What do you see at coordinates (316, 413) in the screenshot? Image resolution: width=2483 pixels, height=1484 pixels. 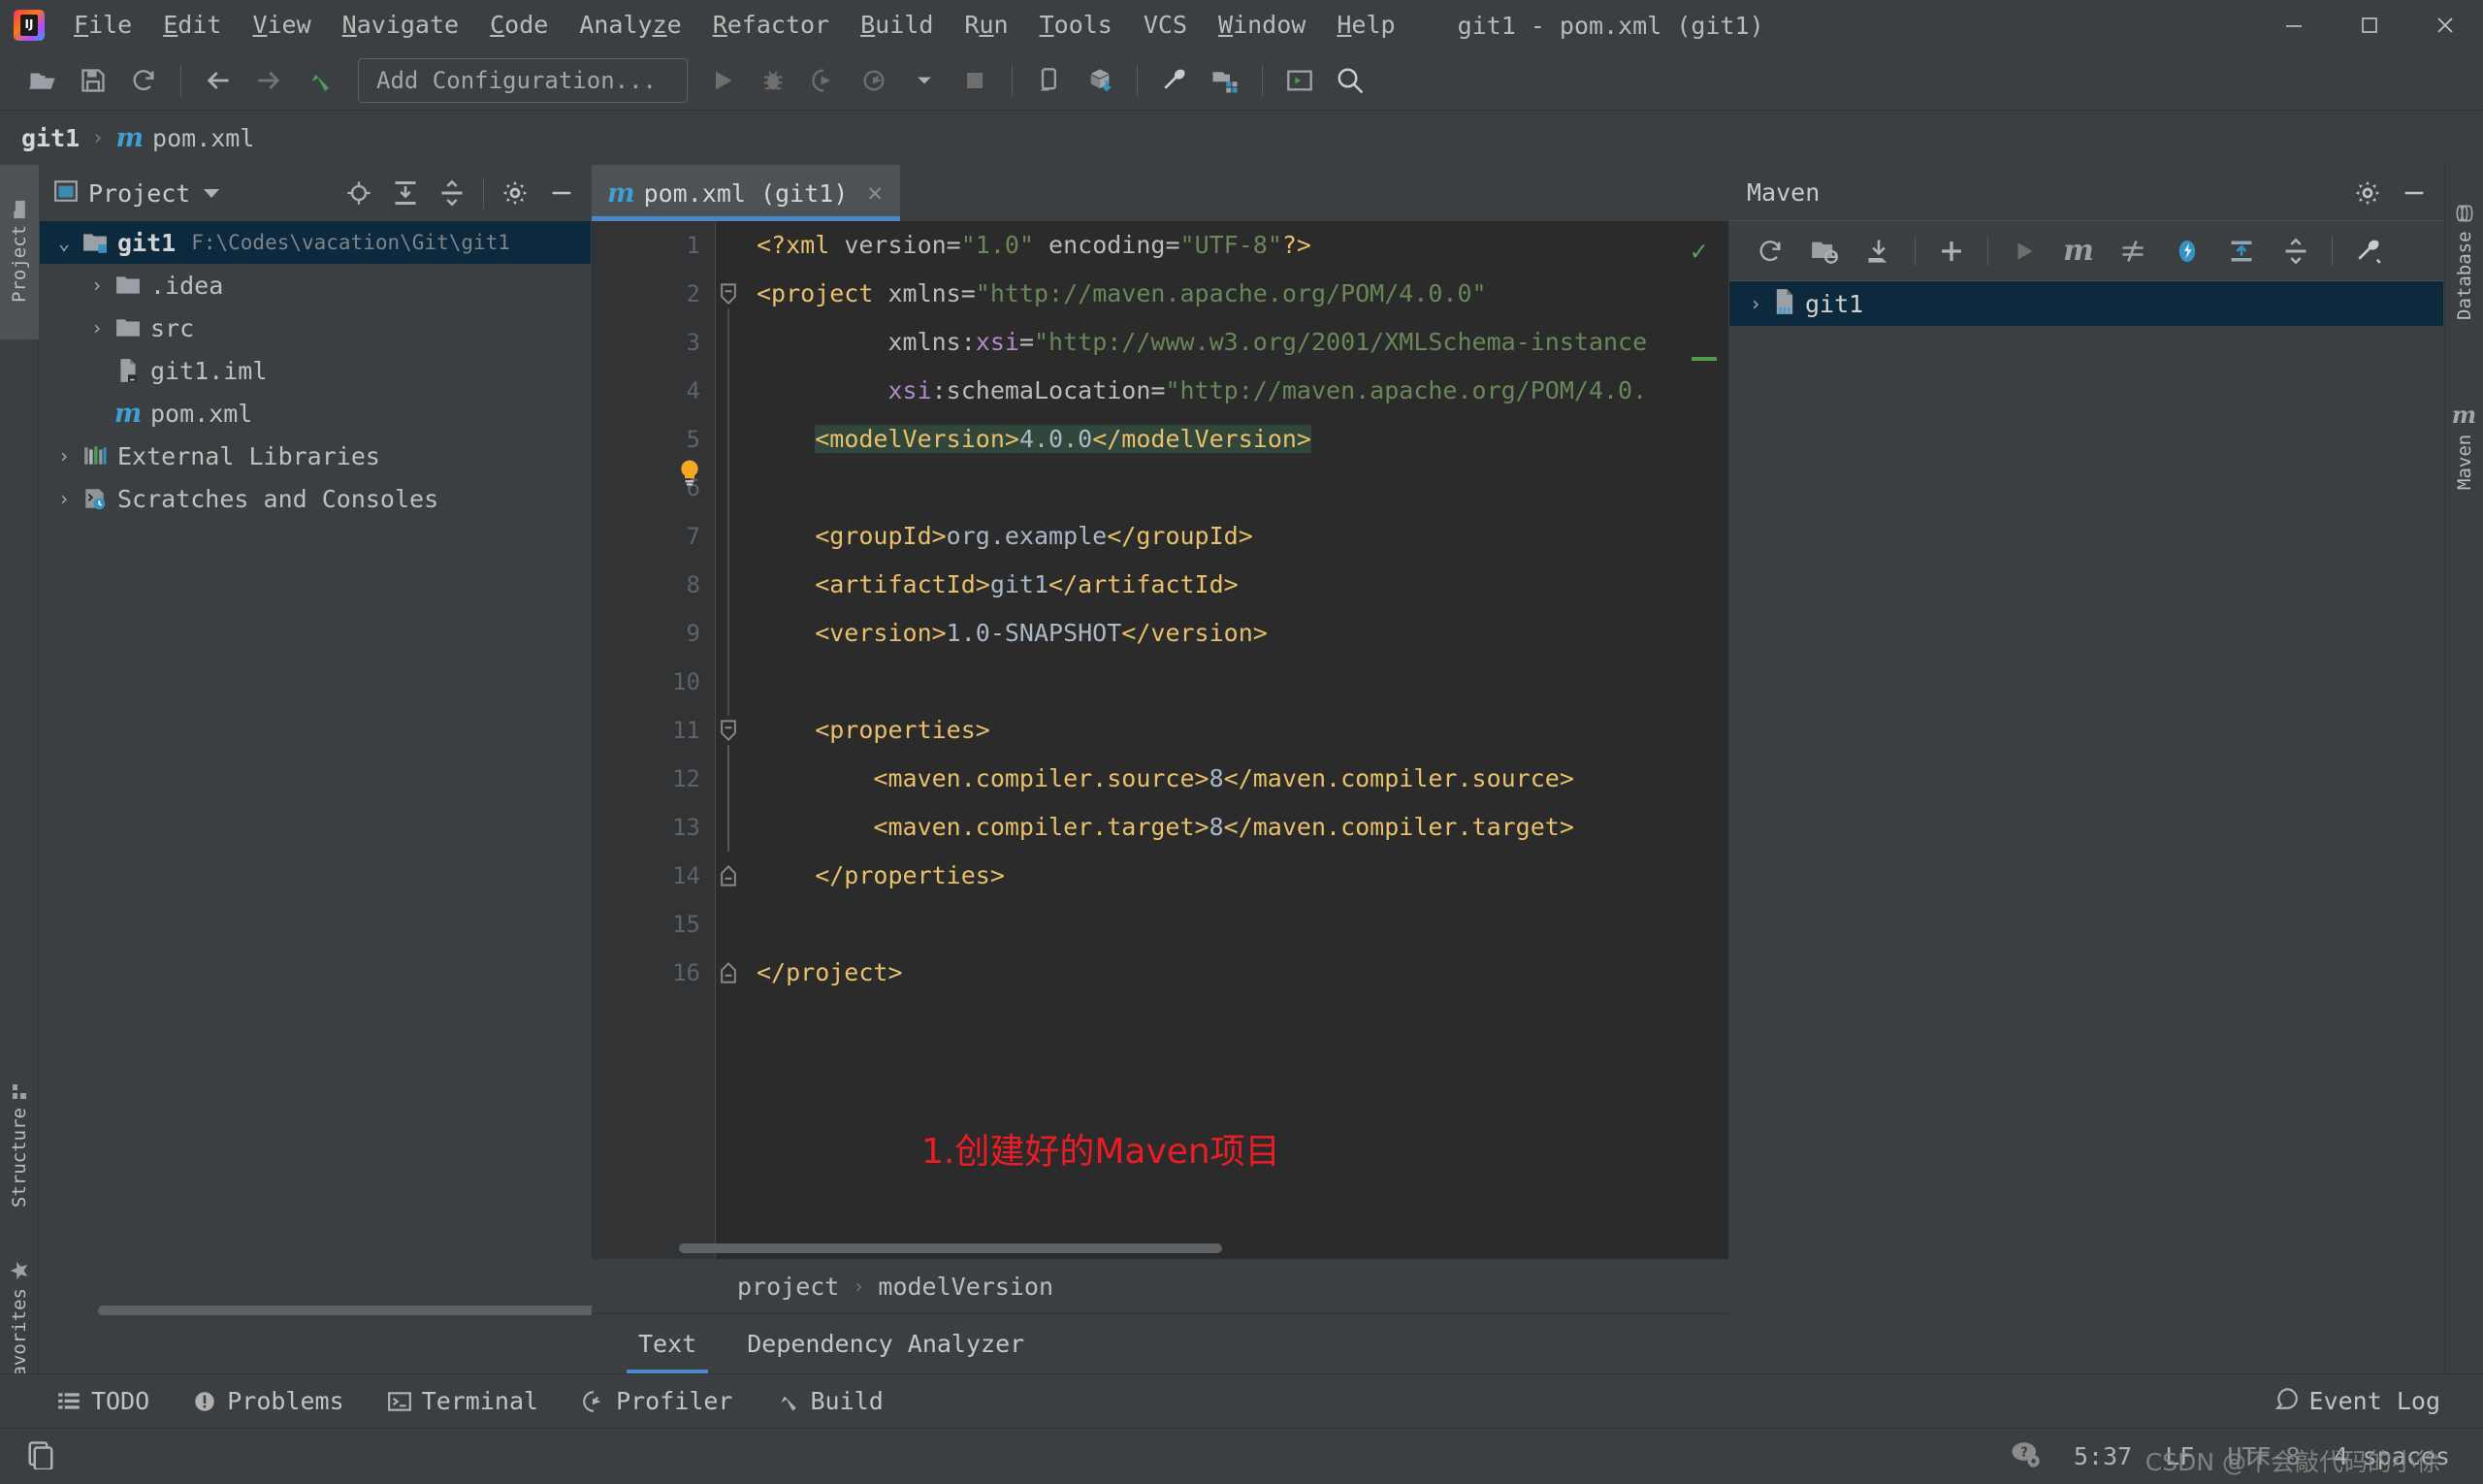 I see `tree-item-pom-xml: m pom.xml` at bounding box center [316, 413].